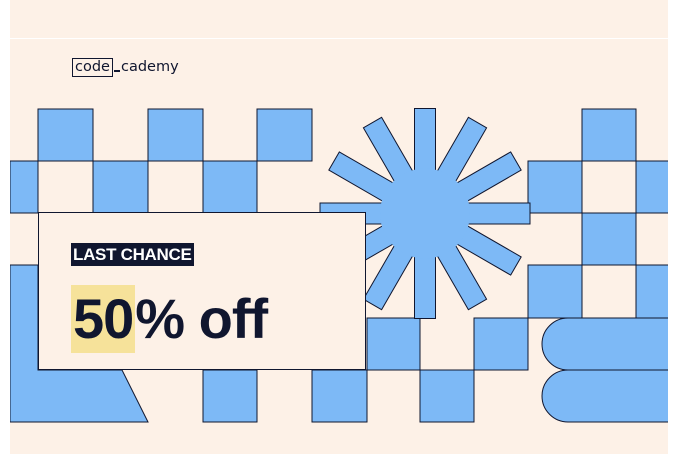 Image resolution: width=680 pixels, height=454 pixels. I want to click on discount-headline: 50% off, so click(169, 319).